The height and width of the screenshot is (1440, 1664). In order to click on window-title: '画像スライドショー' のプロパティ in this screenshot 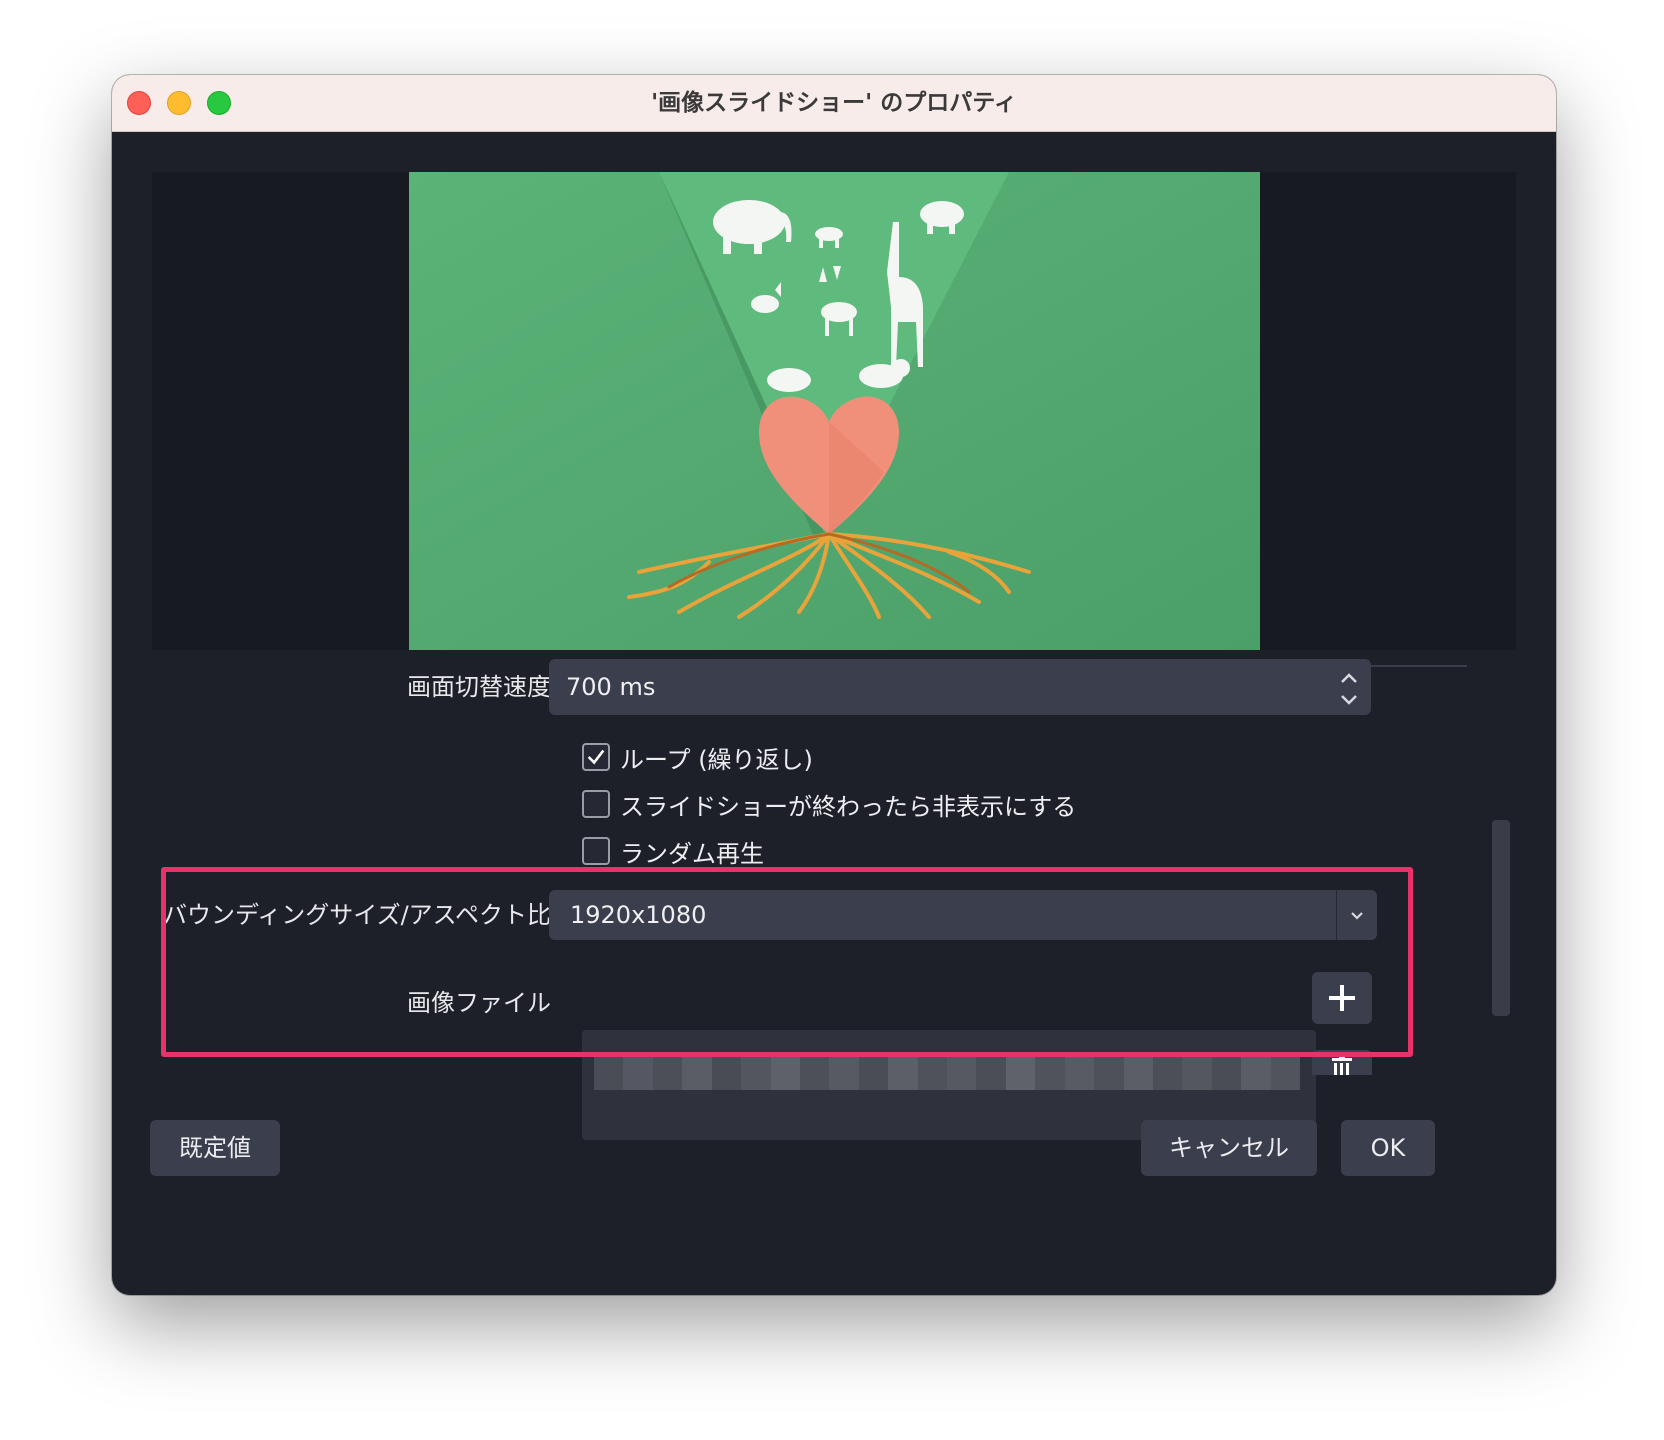, I will do `click(834, 103)`.